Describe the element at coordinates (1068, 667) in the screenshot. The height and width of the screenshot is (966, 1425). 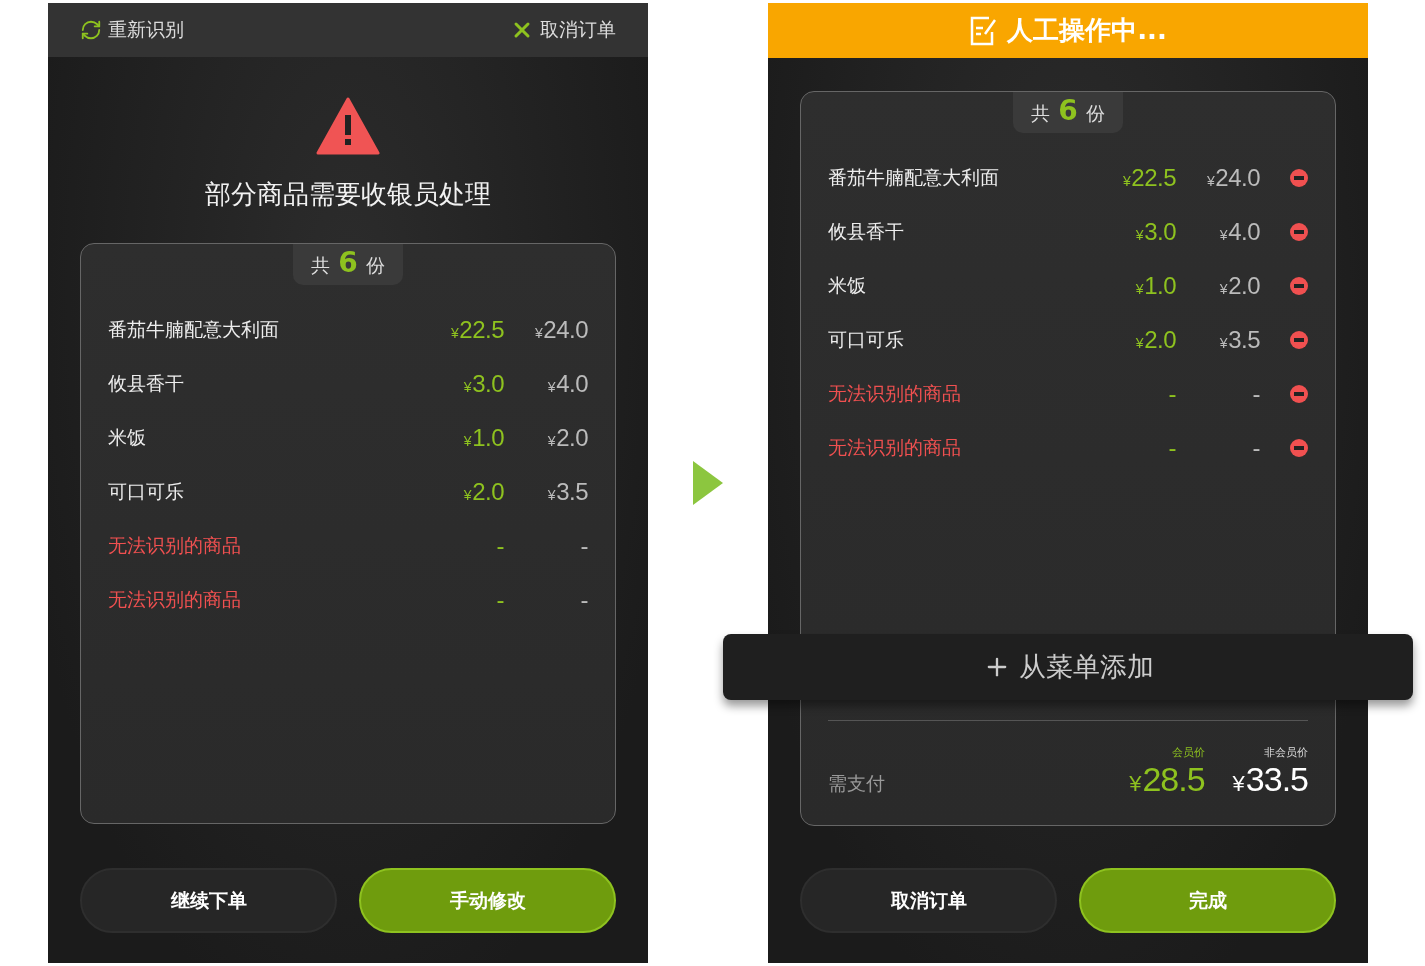
I see `add-from-menu-button: 从菜单添加` at that location.